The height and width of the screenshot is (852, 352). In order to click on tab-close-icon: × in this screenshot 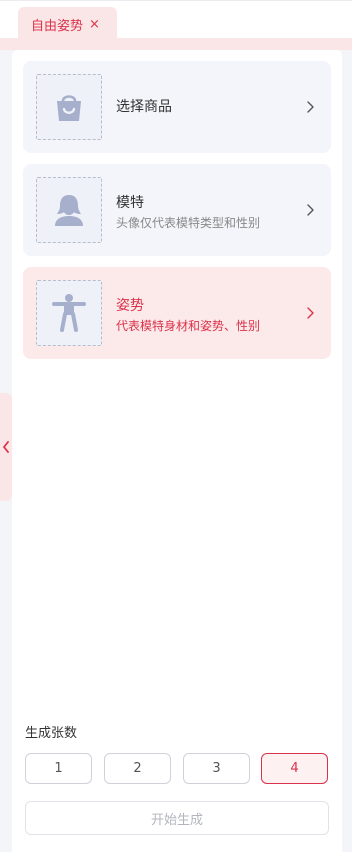, I will do `click(94, 24)`.